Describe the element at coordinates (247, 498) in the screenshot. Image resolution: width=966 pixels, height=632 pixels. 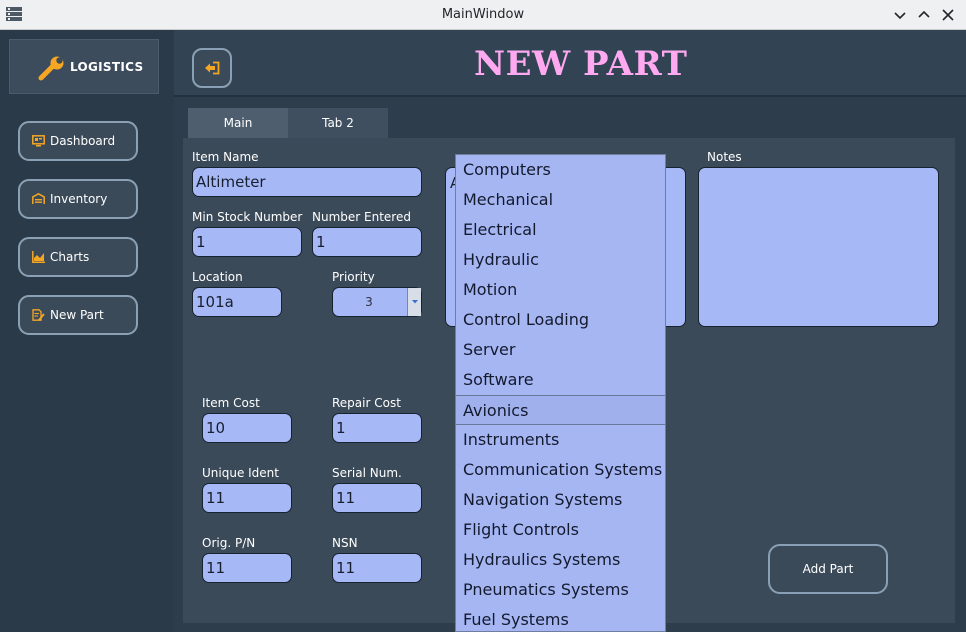
I see `unique-ident-input: 11` at that location.